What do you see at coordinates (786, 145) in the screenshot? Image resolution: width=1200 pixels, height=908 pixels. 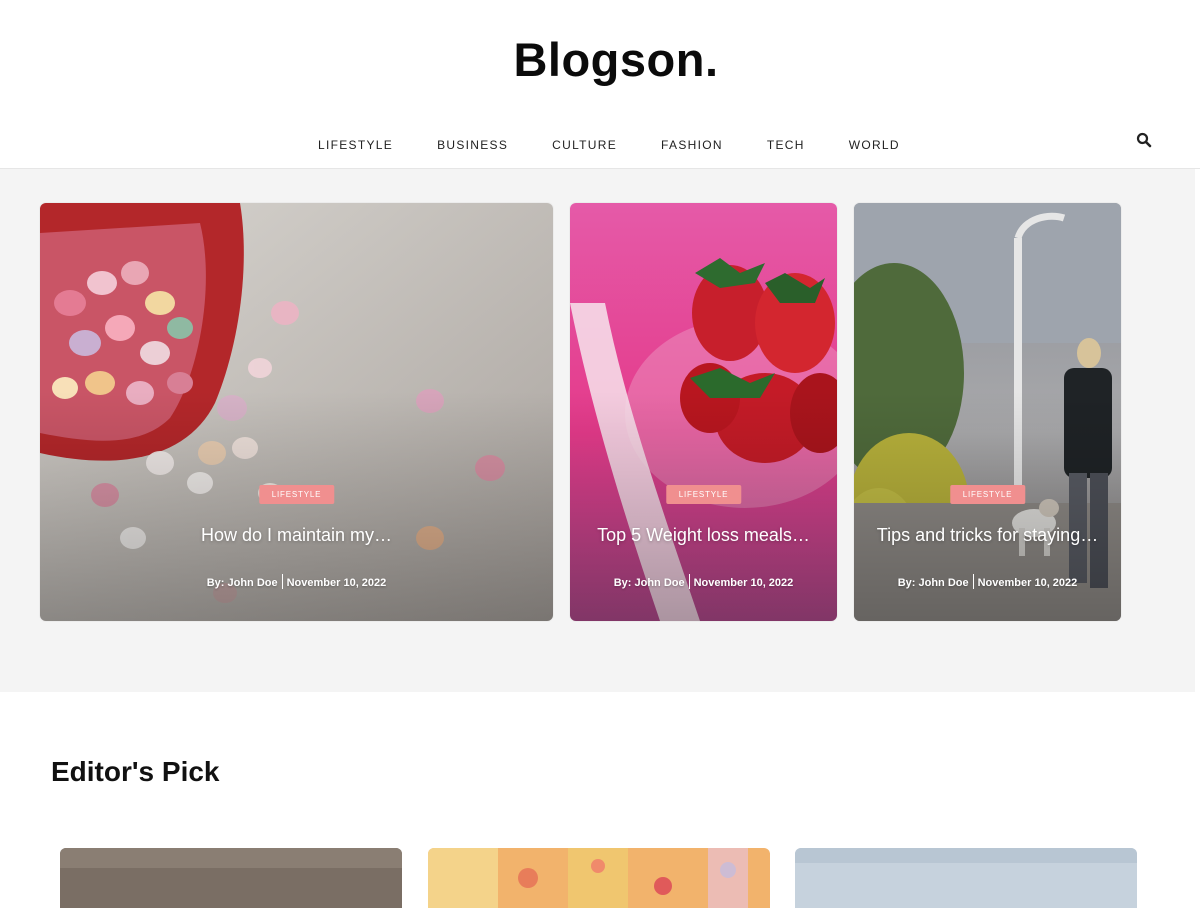 I see `nav-item-tech: TECH` at bounding box center [786, 145].